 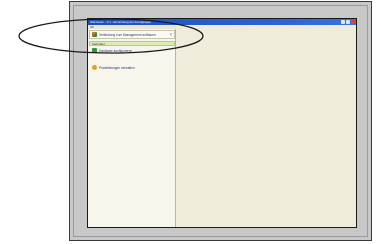 I want to click on config-icon, so click(x=94, y=50).